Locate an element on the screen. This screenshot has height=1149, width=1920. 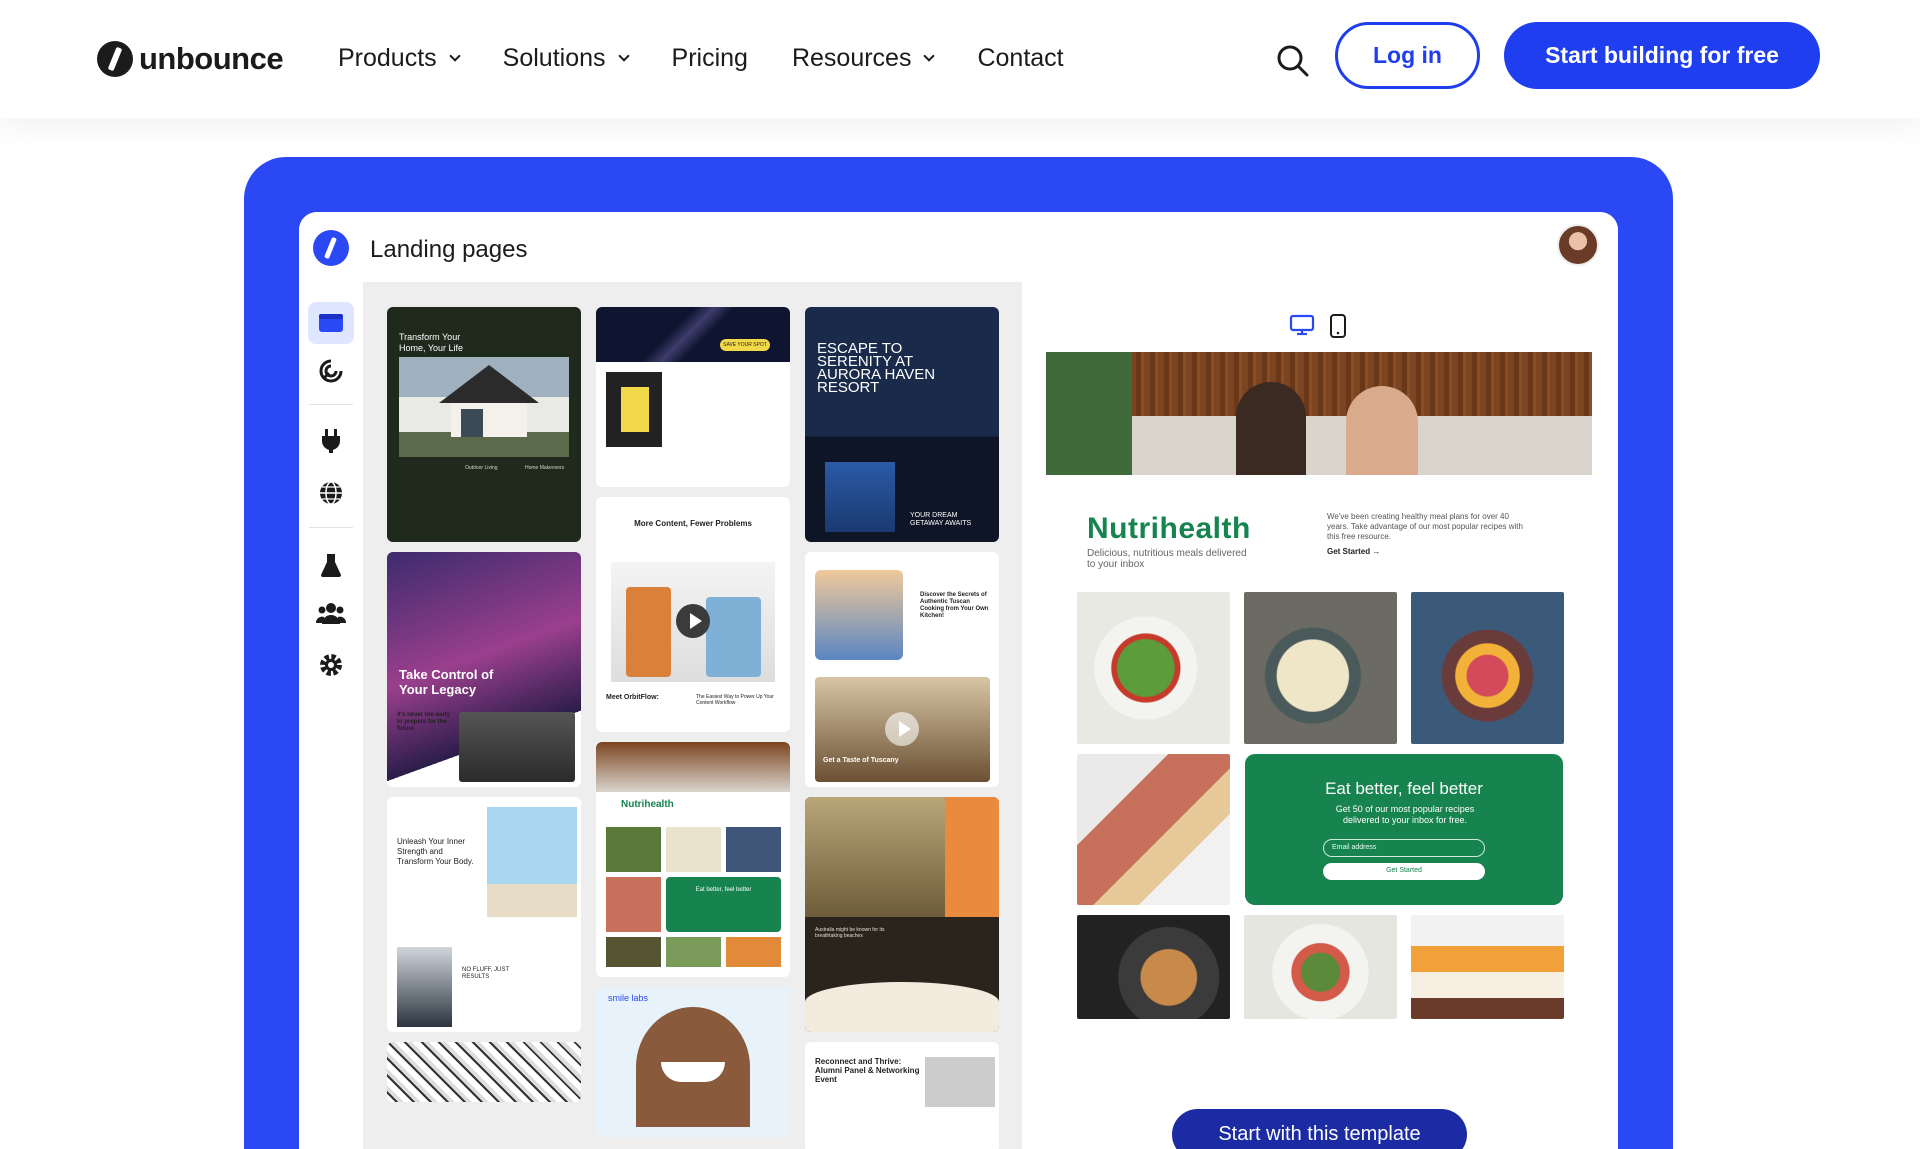
nav-item-label: Products is located at coordinates (387, 58).